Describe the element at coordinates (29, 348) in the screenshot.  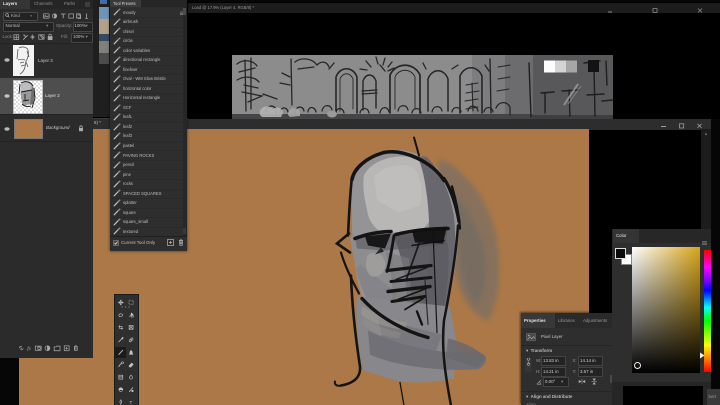
I see `svg-text: fx` at that location.